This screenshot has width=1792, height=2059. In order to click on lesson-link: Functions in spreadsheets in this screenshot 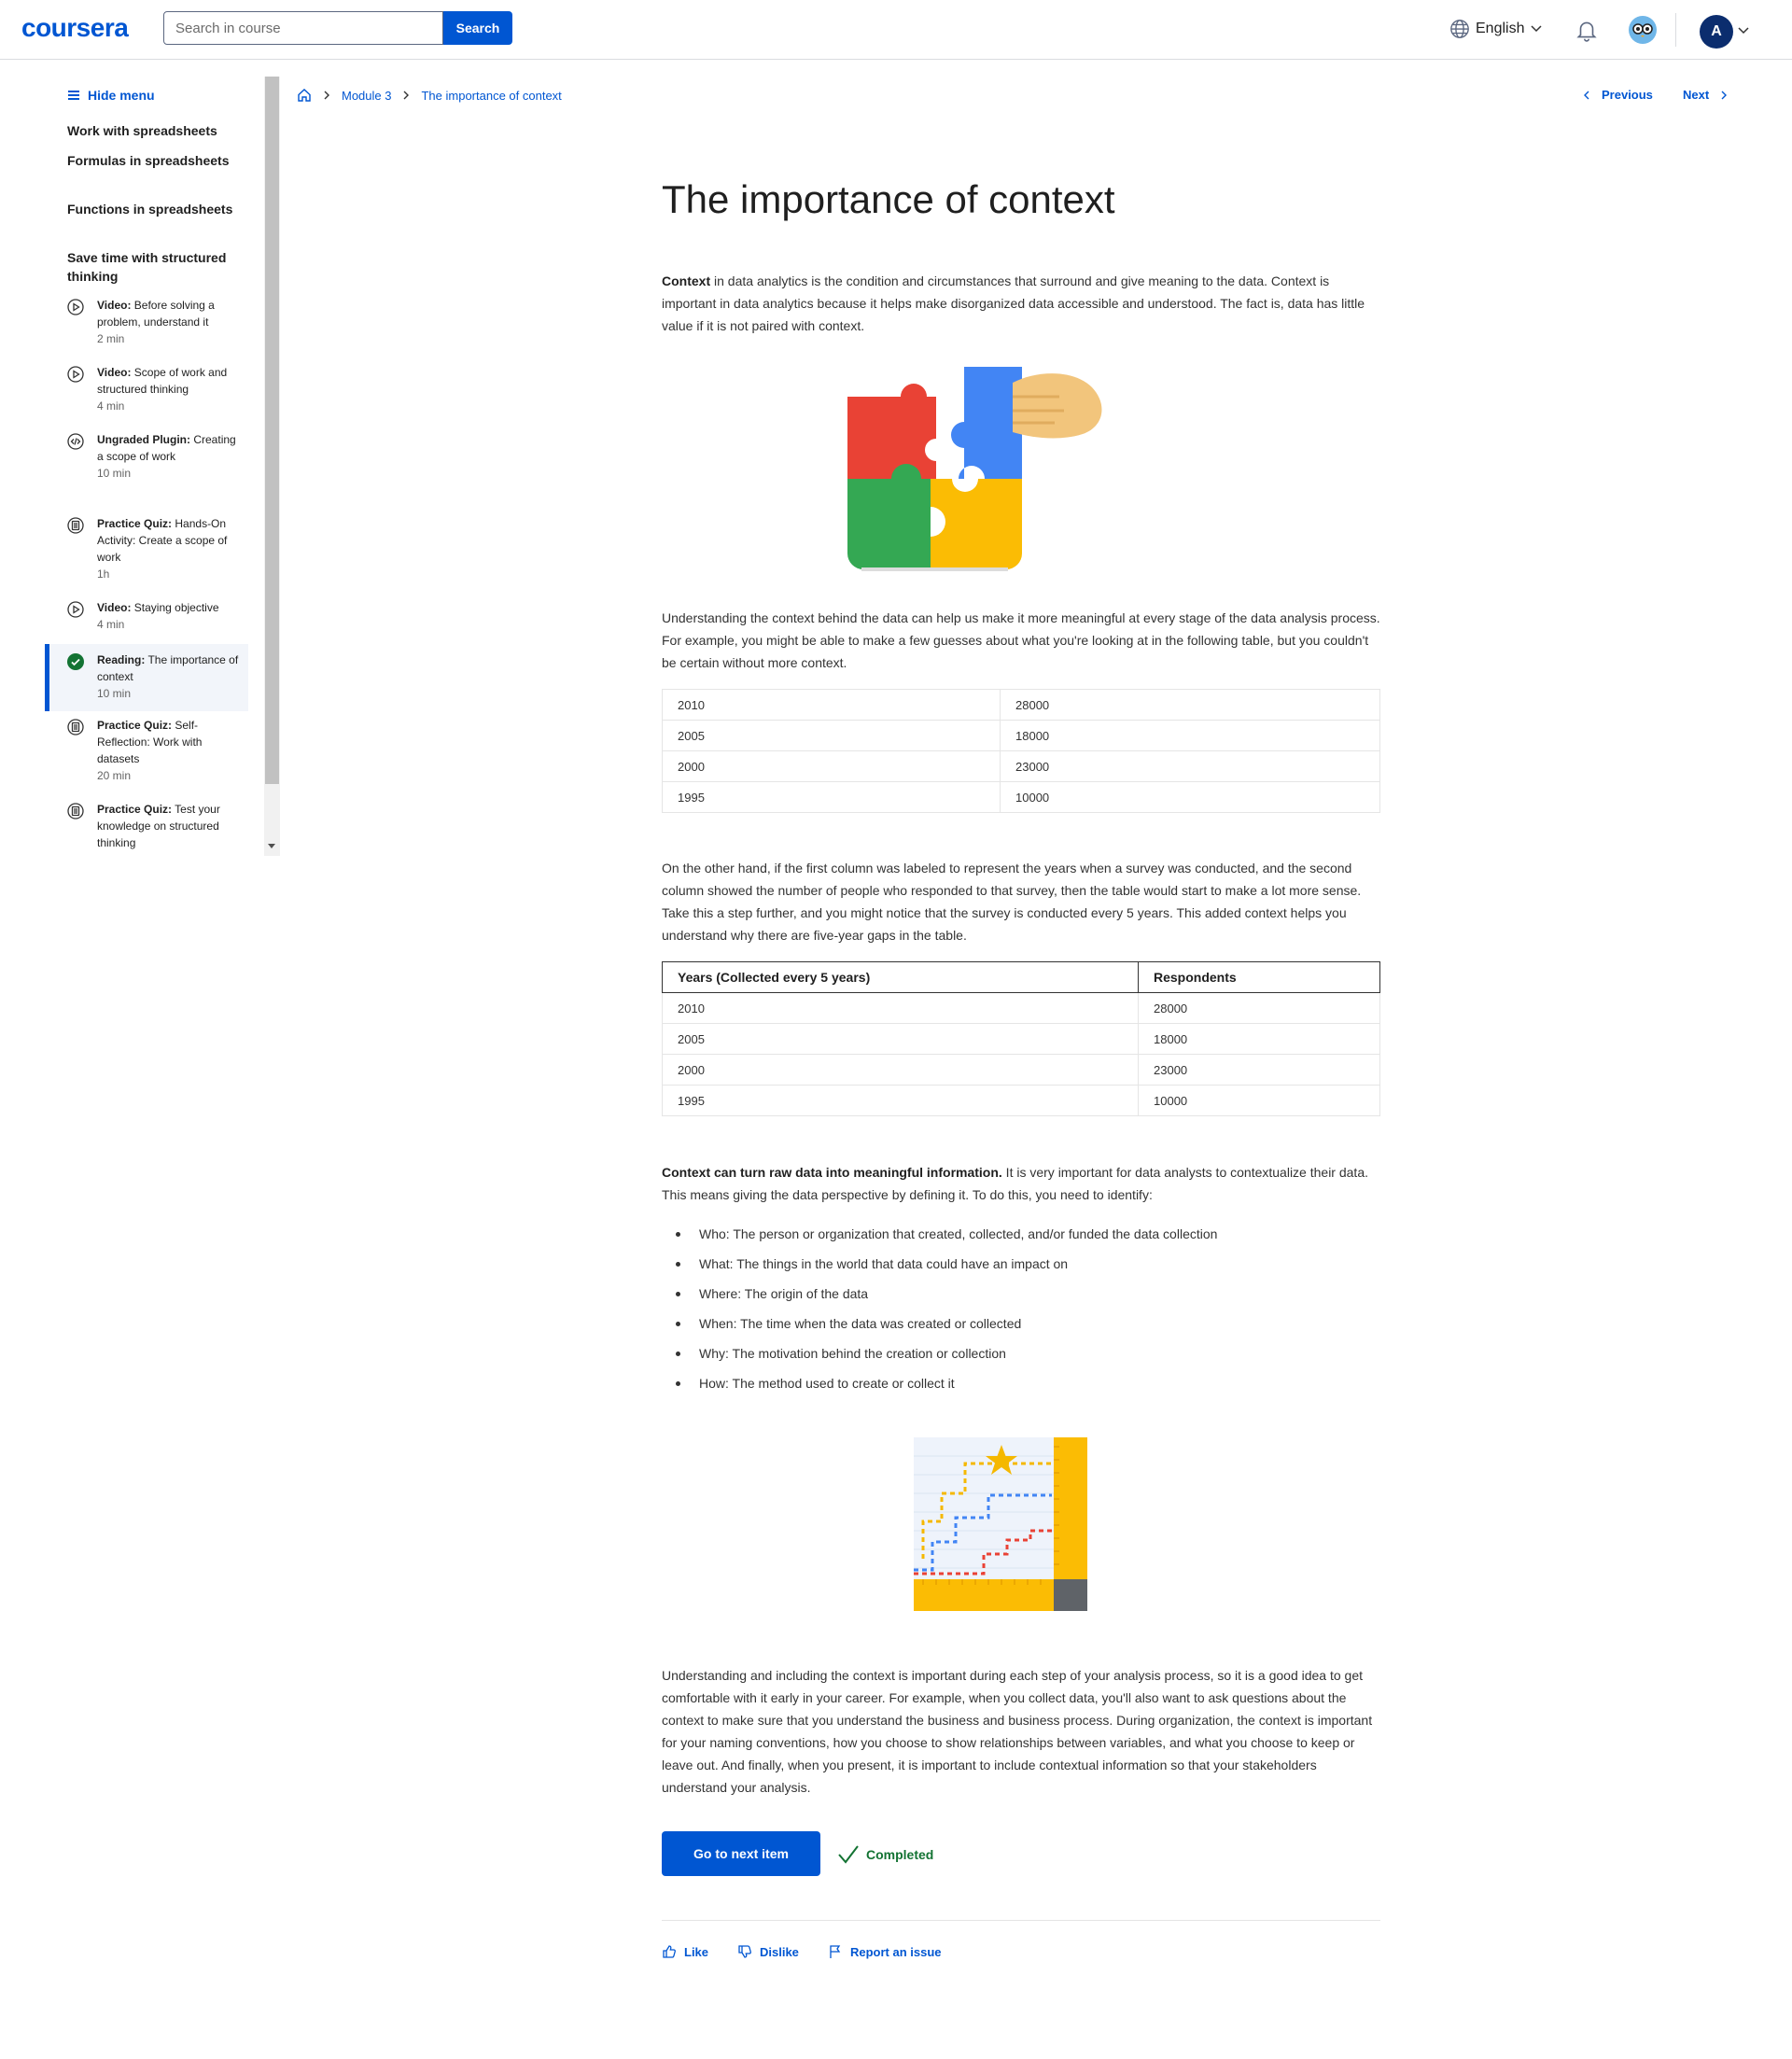, I will do `click(151, 209)`.